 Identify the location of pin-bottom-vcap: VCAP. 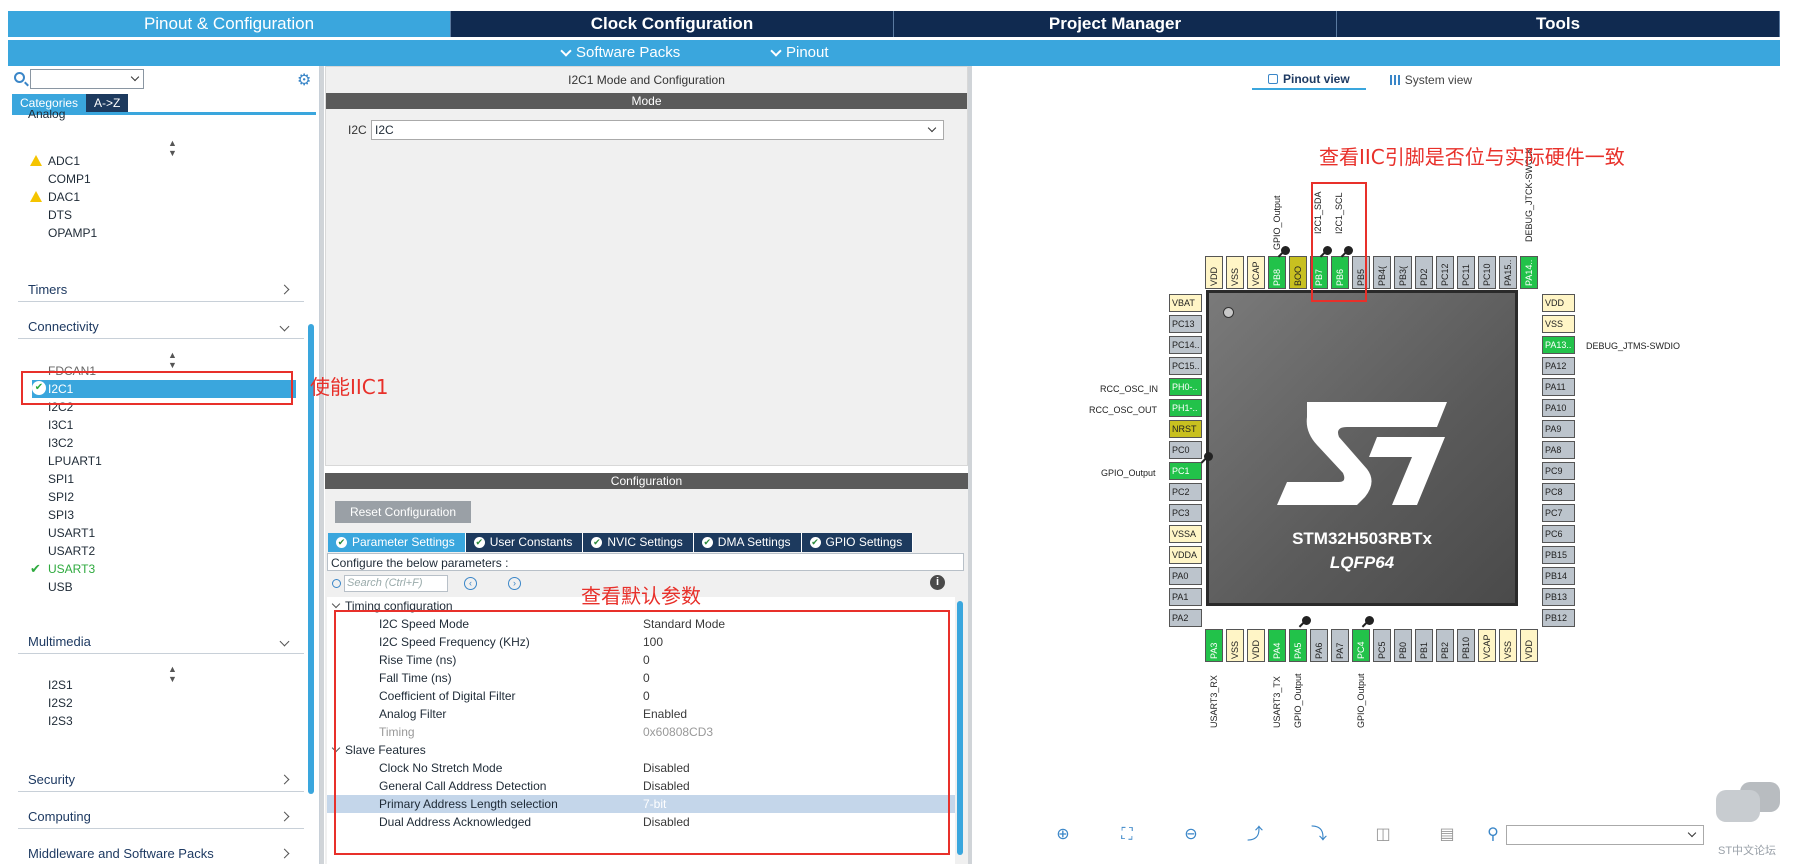
(1487, 645).